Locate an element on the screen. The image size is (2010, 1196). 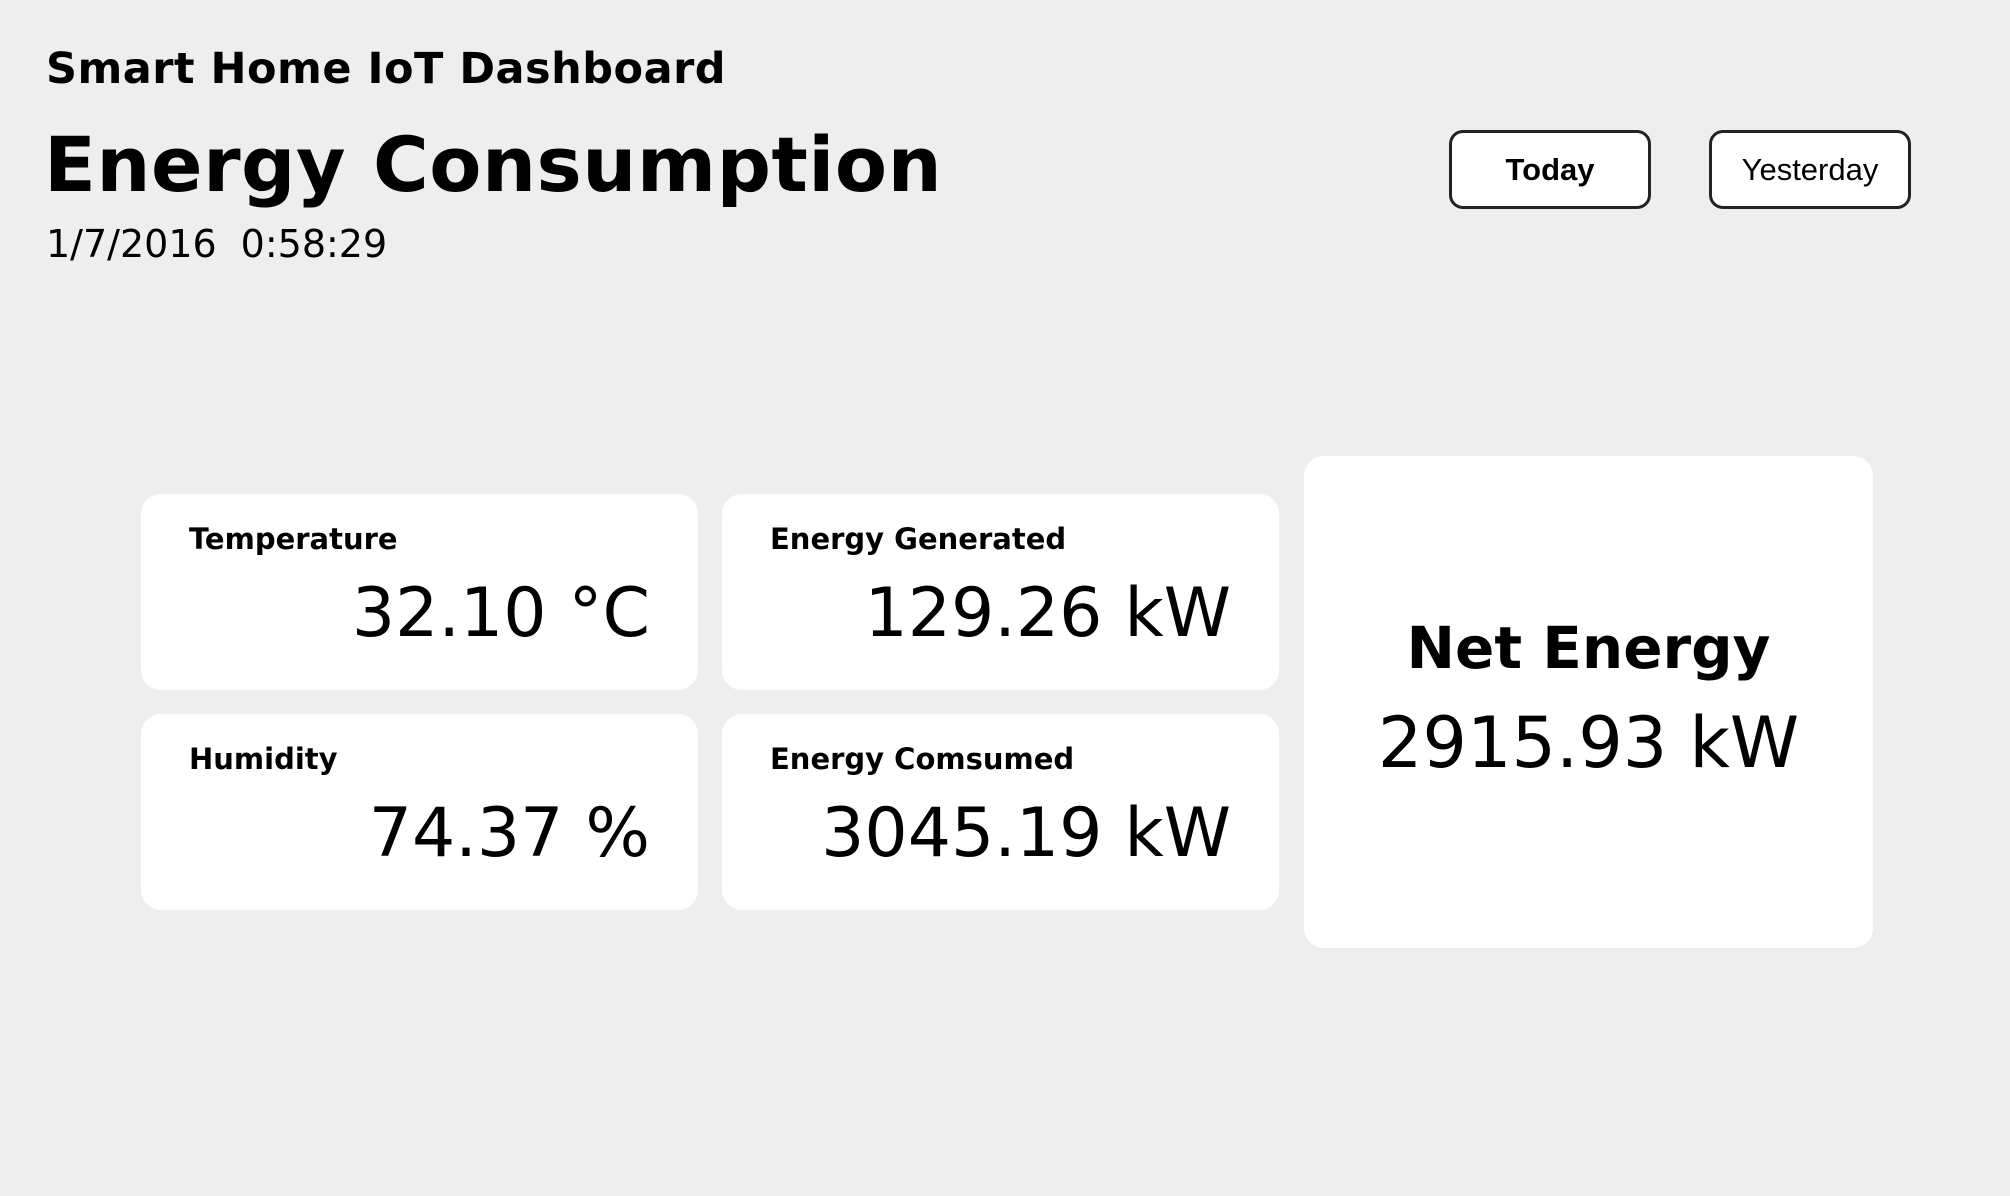
humidity-card: Humidity 74.37% is located at coordinates (419, 812).